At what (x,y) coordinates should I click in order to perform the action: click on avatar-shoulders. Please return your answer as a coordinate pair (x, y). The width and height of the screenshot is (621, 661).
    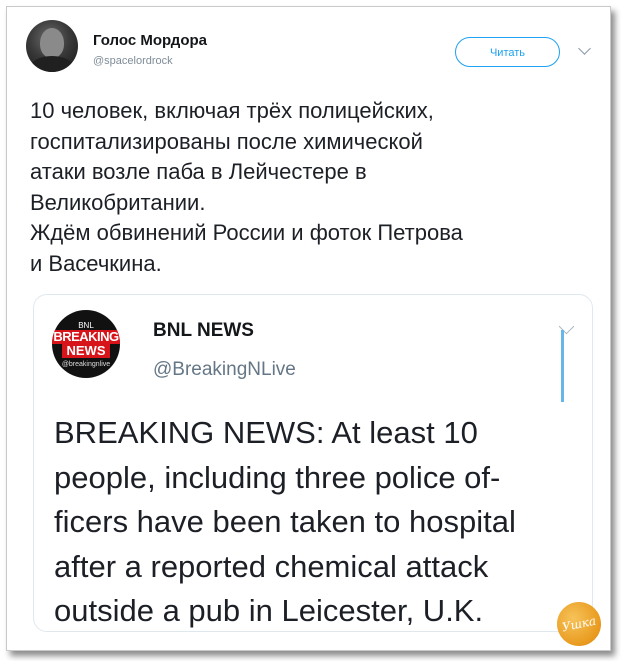
    Looking at the image, I should click on (52, 64).